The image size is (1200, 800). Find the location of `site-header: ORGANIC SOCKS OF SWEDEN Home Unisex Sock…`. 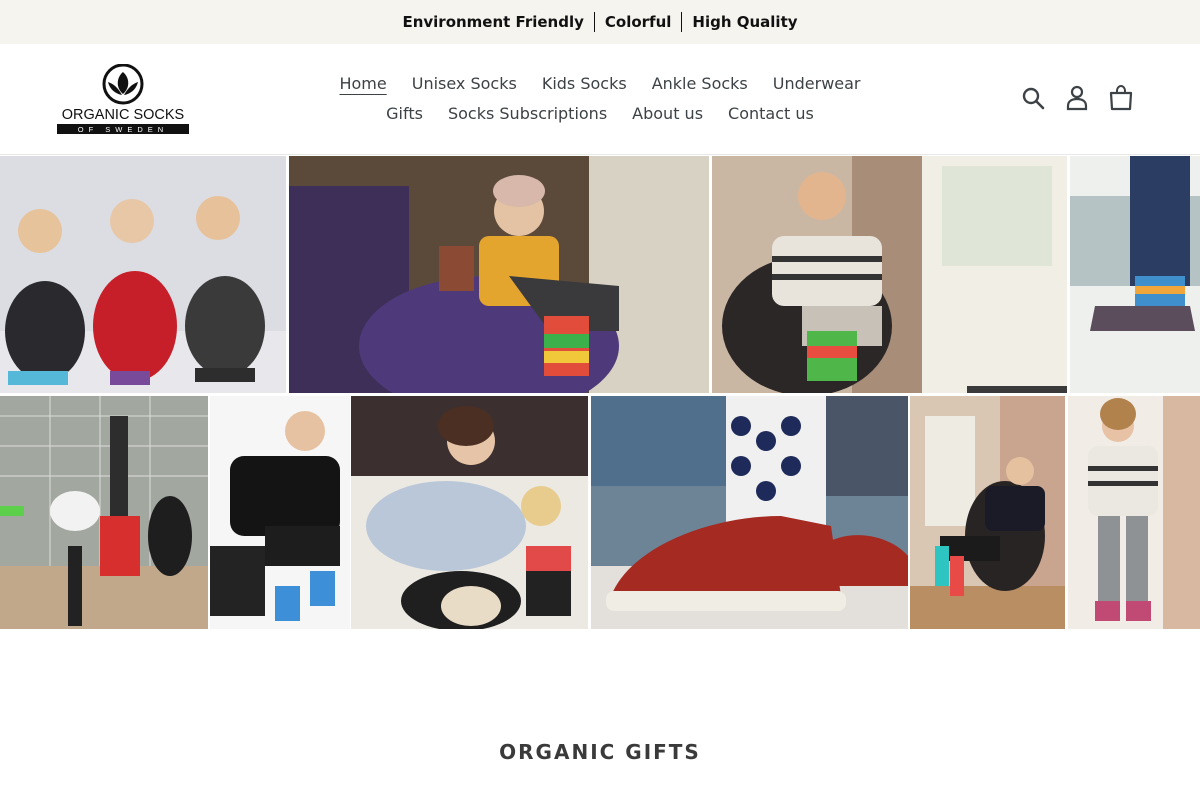

site-header: ORGANIC SOCKS OF SWEDEN Home Unisex Sock… is located at coordinates (600, 99).